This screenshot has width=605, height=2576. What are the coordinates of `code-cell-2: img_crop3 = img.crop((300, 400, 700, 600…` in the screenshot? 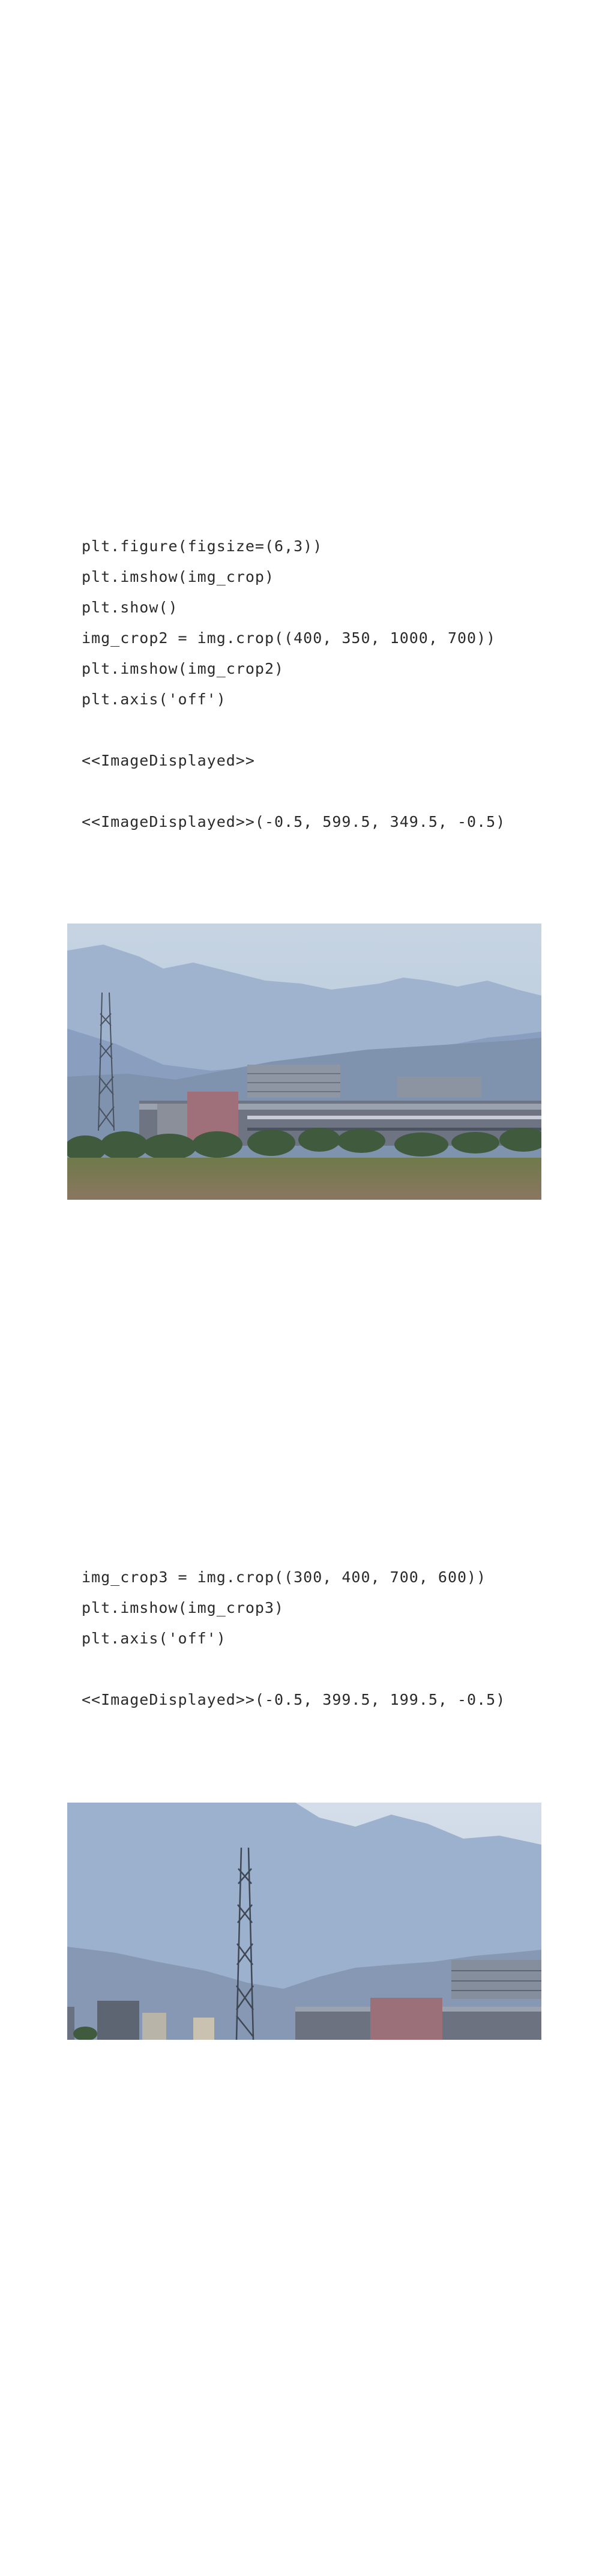 It's located at (293, 1639).